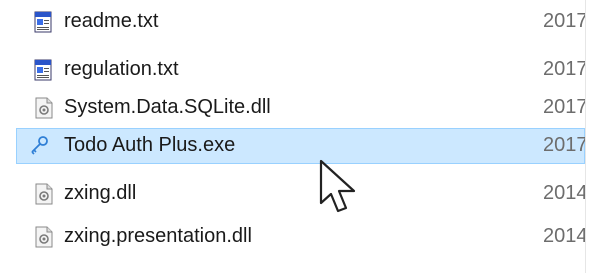 This screenshot has width=589, height=273. Describe the element at coordinates (158, 236) in the screenshot. I see `file-name: zxing.presentation.dll` at that location.